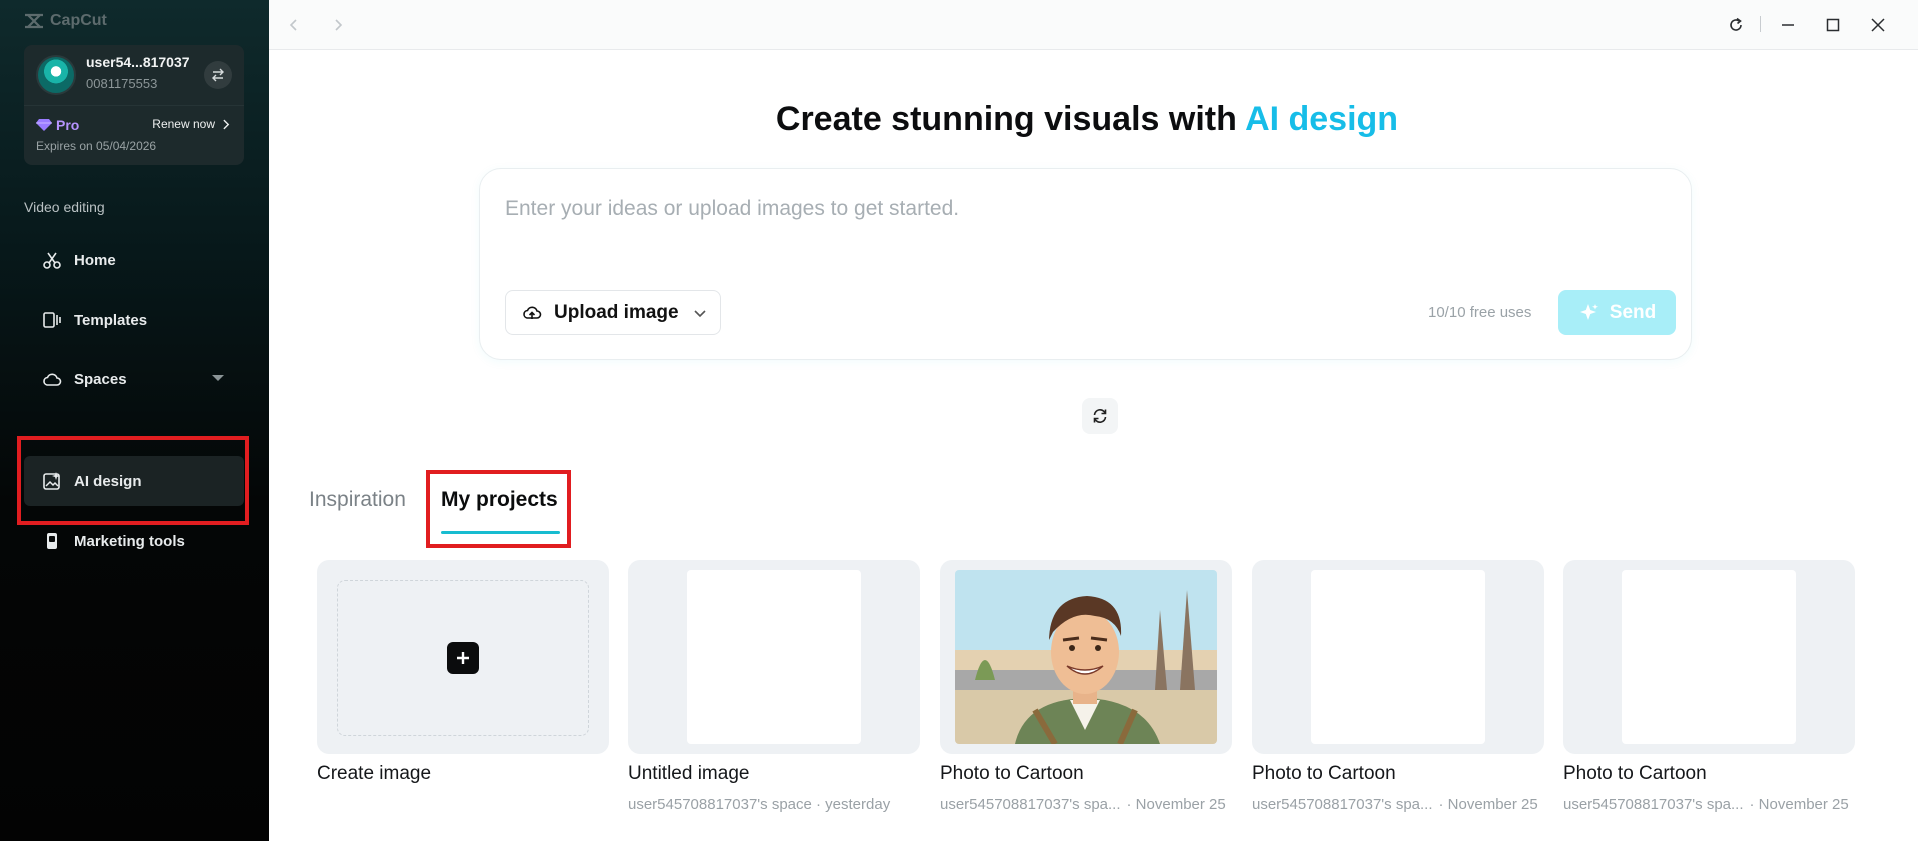 Image resolution: width=1918 pixels, height=841 pixels. I want to click on prompt-input, so click(1055, 209).